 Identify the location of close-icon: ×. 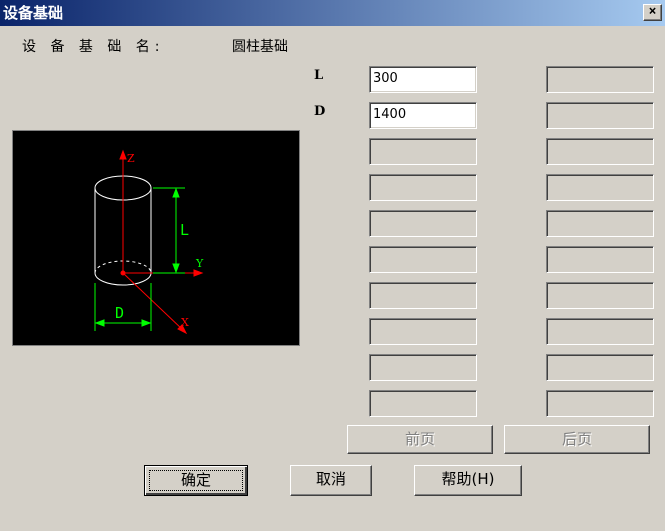
(652, 11).